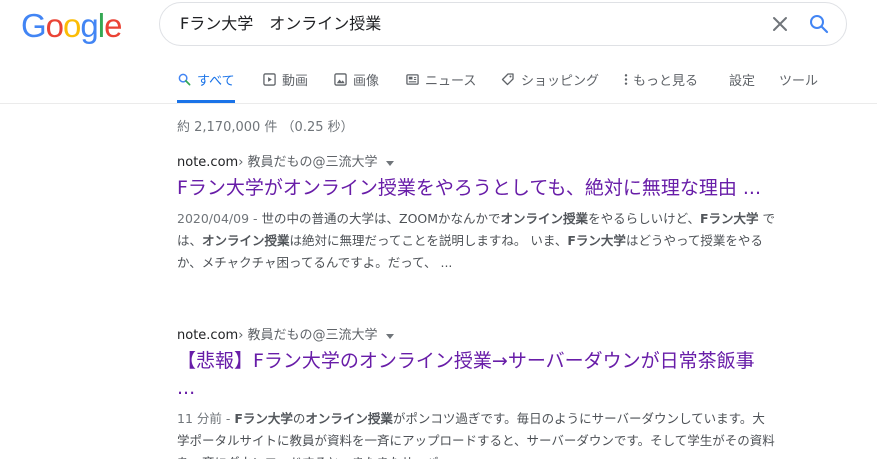  What do you see at coordinates (560, 81) in the screenshot?
I see `tab-label: ショッピング` at bounding box center [560, 81].